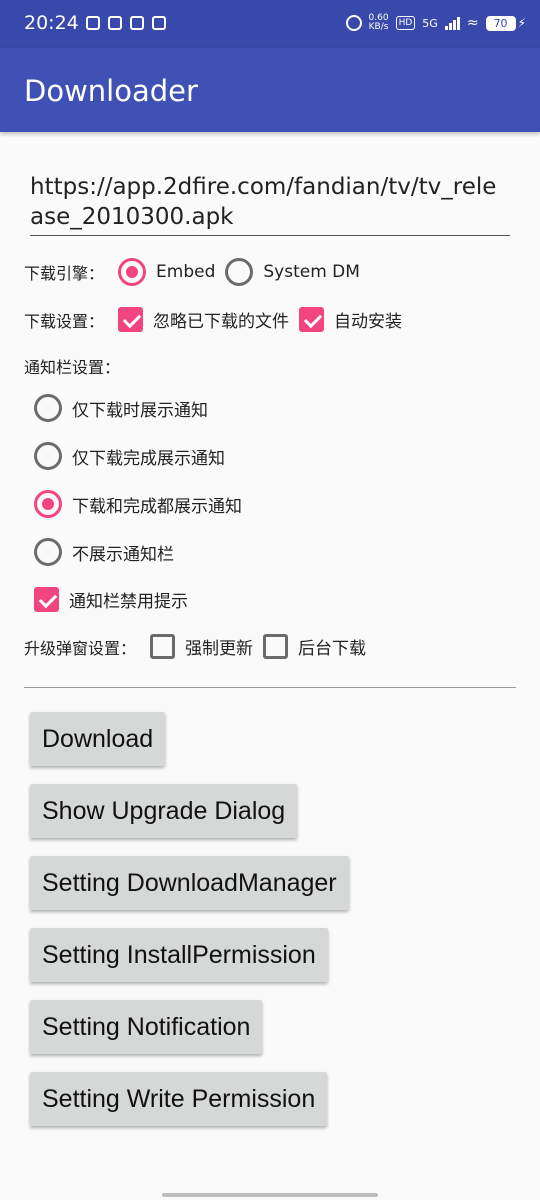 This screenshot has width=540, height=1200. I want to click on engine-embed-option: Embed, so click(166, 272).